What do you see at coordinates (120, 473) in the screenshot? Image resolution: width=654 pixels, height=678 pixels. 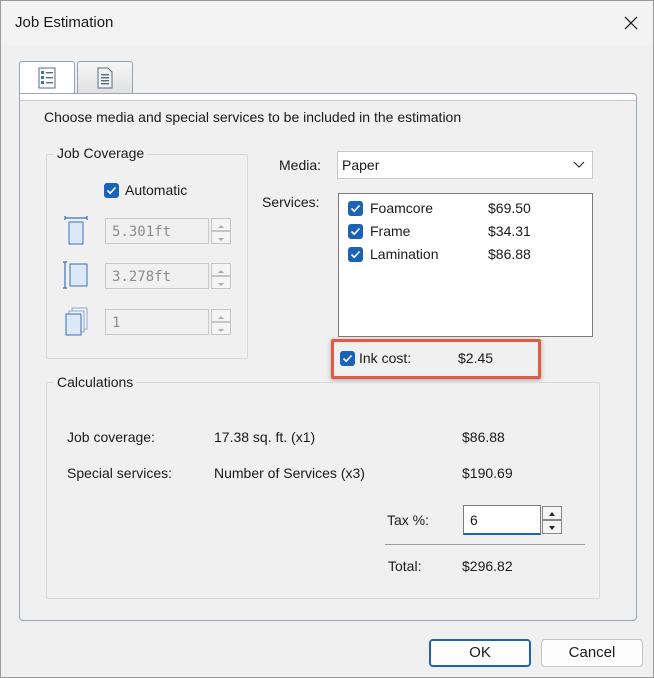 I see `special-services-label: Special services:` at bounding box center [120, 473].